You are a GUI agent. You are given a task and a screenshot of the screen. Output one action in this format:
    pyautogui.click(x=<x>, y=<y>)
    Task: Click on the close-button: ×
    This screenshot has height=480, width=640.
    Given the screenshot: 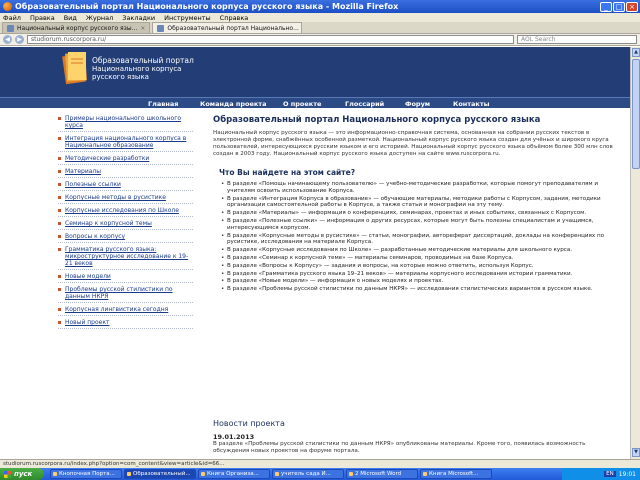 What is the action you would take?
    pyautogui.click(x=632, y=6)
    